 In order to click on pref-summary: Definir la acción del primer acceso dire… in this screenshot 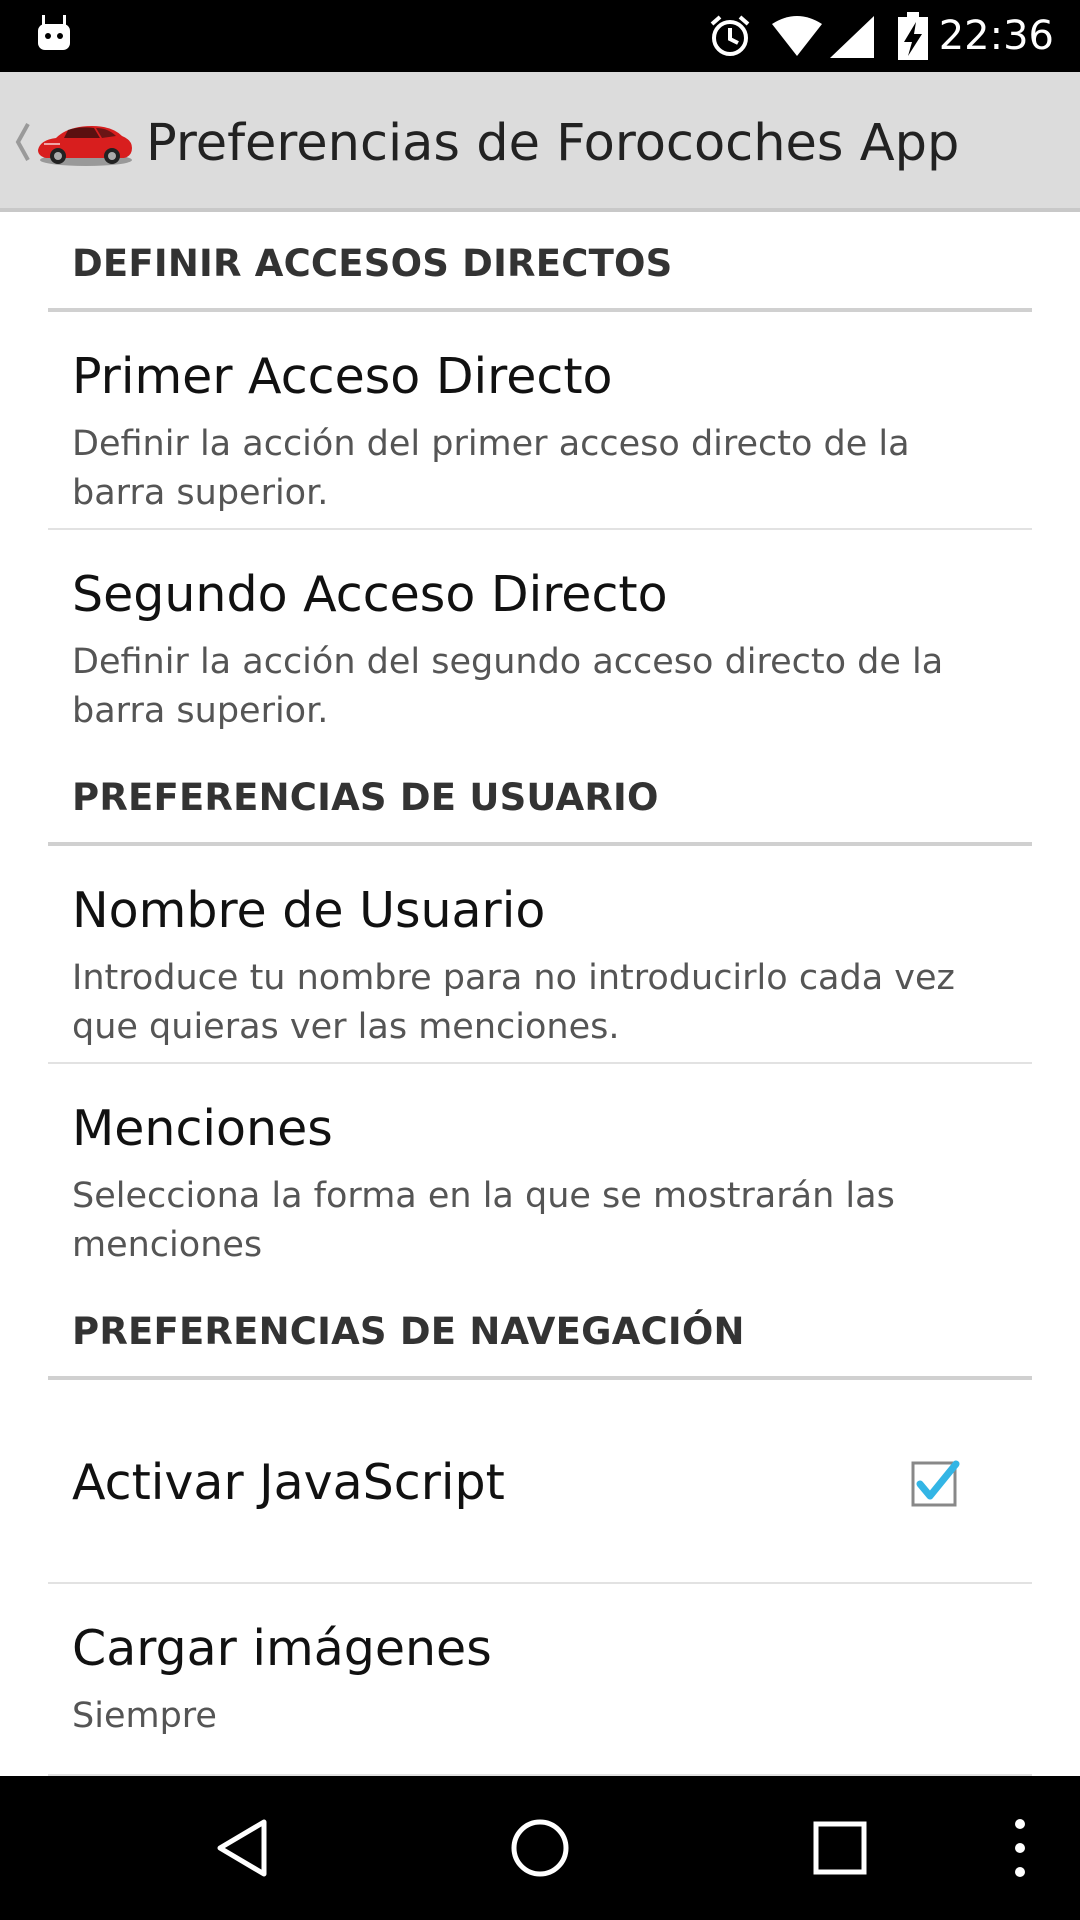, I will do `click(491, 468)`.